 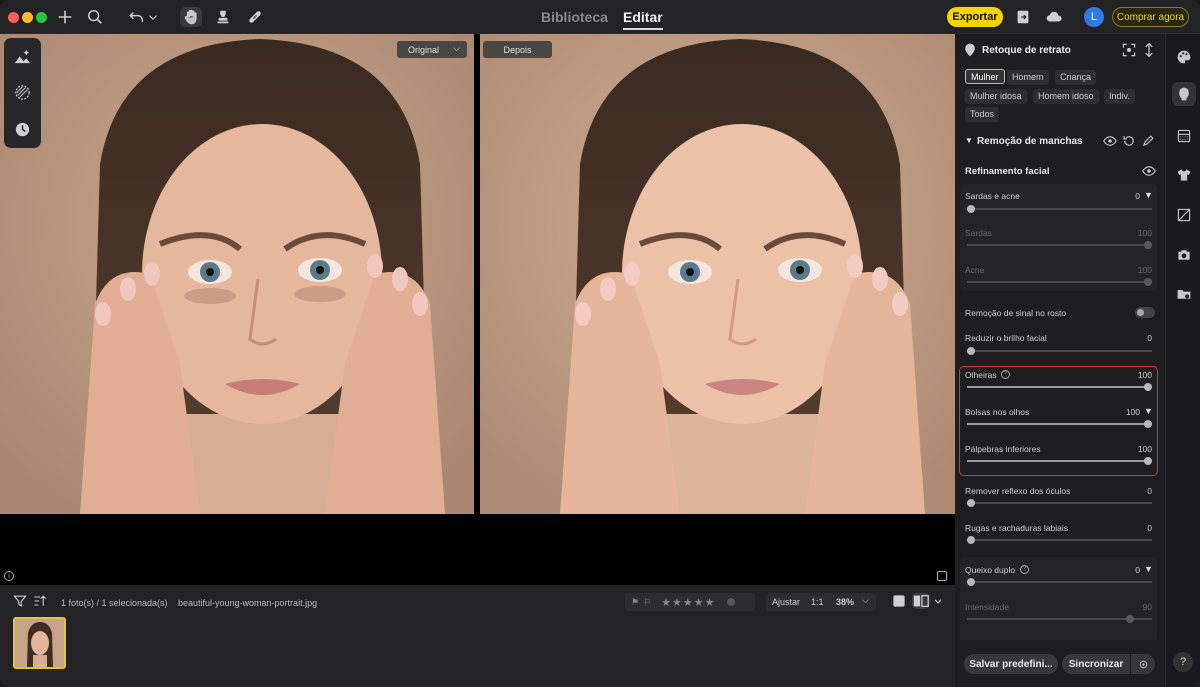 What do you see at coordinates (845, 602) in the screenshot?
I see `zoom-level-select: 38%` at bounding box center [845, 602].